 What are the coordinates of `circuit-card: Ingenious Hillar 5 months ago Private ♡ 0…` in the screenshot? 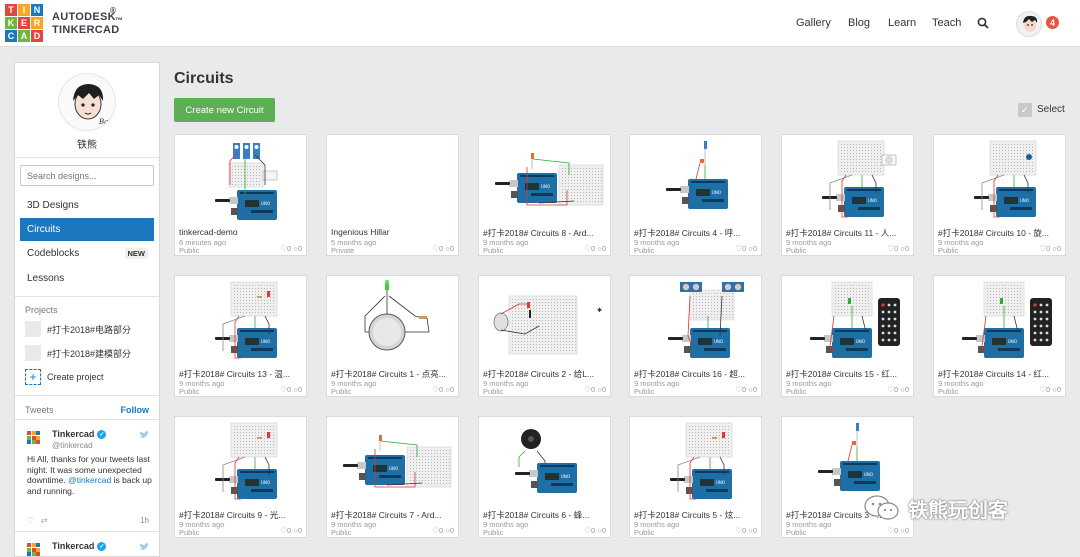 It's located at (392, 195).